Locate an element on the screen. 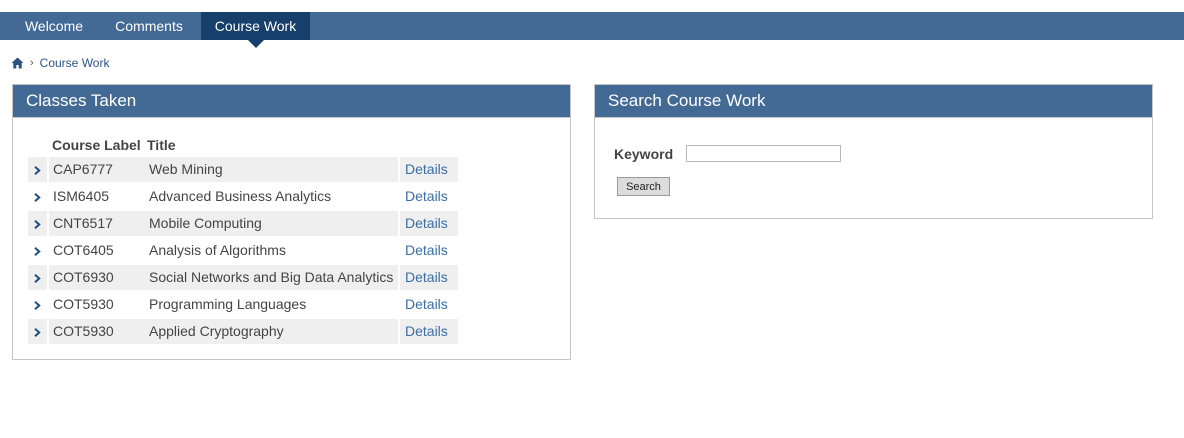 The width and height of the screenshot is (1184, 438). breadcrumb: › Course Work is located at coordinates (60, 63).